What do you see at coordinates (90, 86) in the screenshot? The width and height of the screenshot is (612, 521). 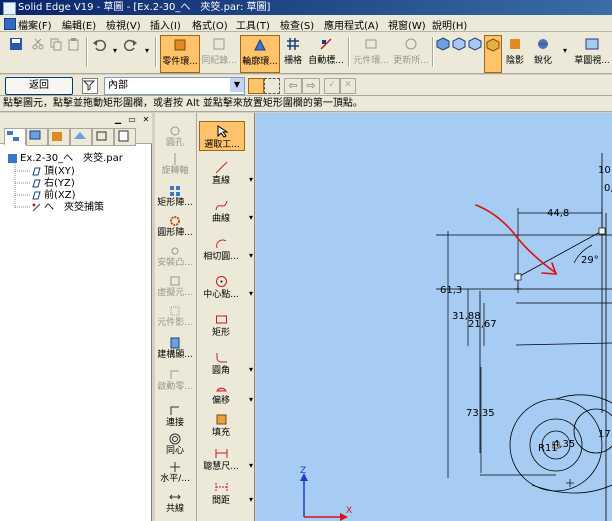 I see `layer-icon` at bounding box center [90, 86].